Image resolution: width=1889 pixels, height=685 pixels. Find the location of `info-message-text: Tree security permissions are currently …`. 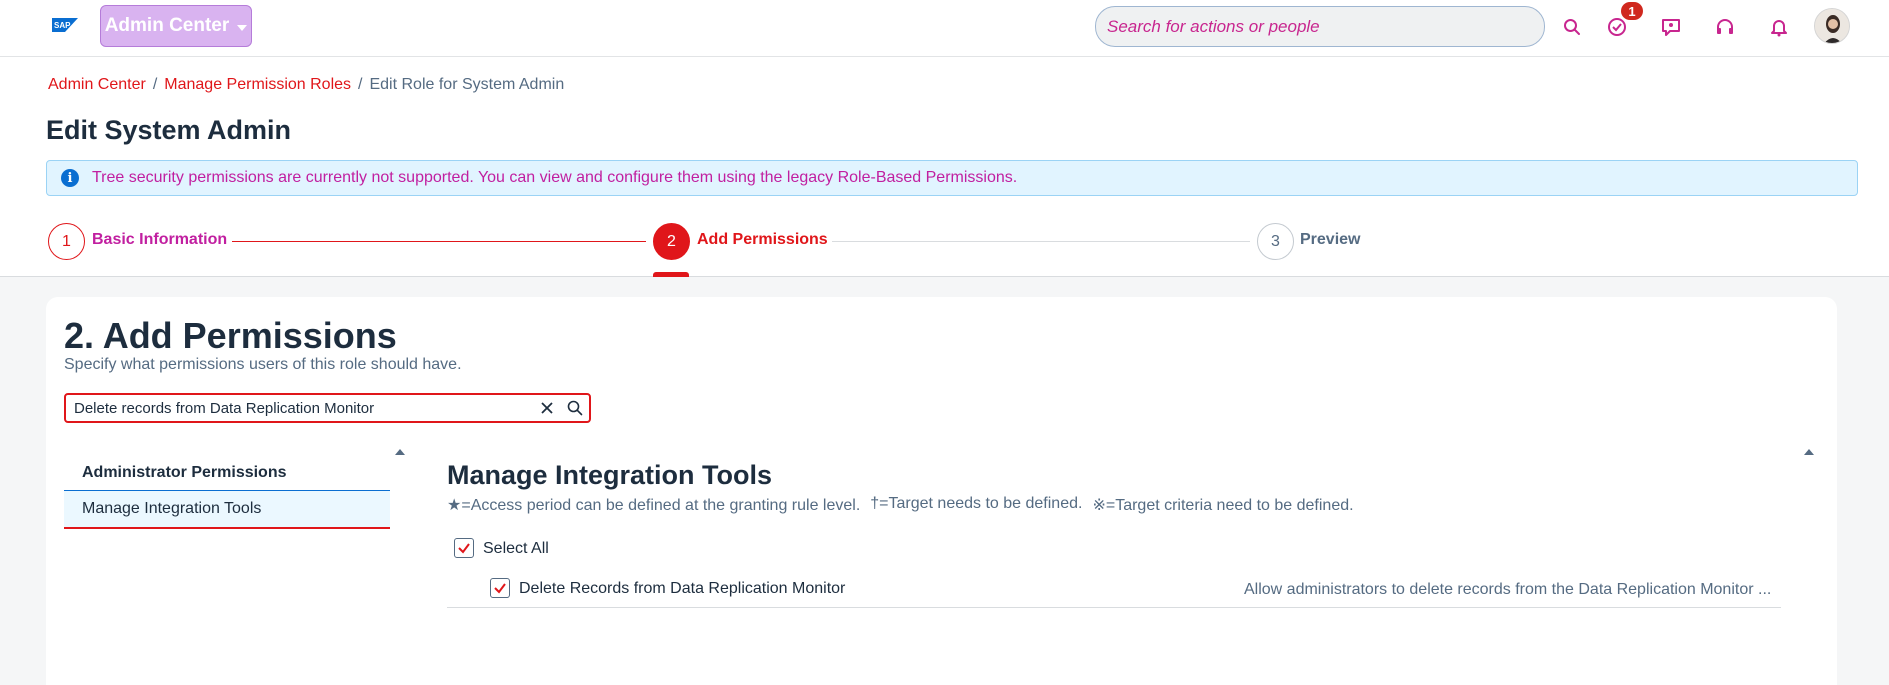

info-message-text: Tree security permissions are currently … is located at coordinates (555, 177).